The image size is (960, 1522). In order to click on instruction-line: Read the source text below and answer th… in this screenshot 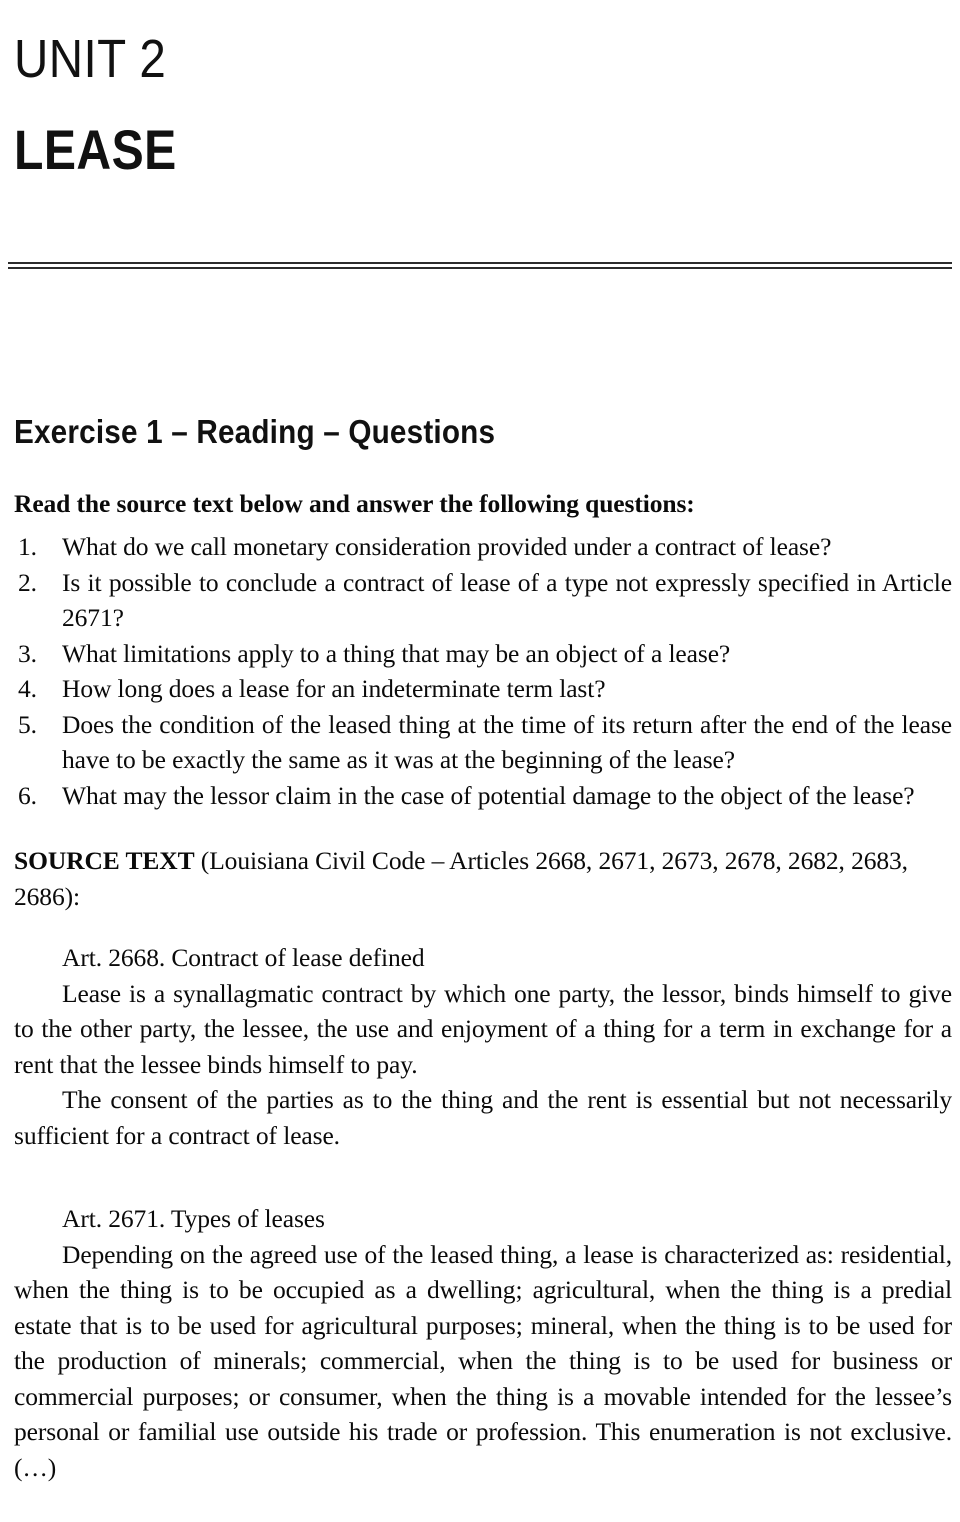, I will do `click(354, 503)`.